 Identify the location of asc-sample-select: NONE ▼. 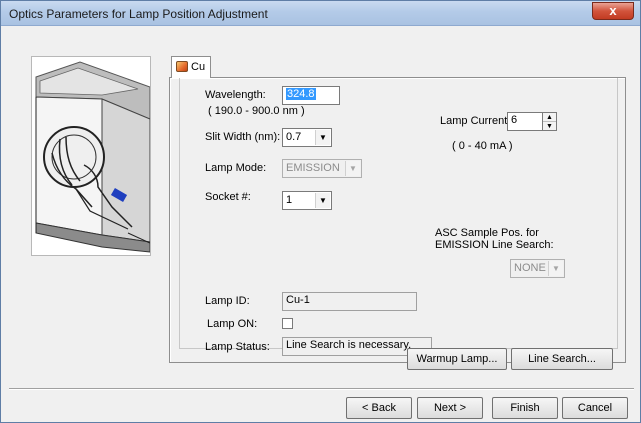
(537, 268).